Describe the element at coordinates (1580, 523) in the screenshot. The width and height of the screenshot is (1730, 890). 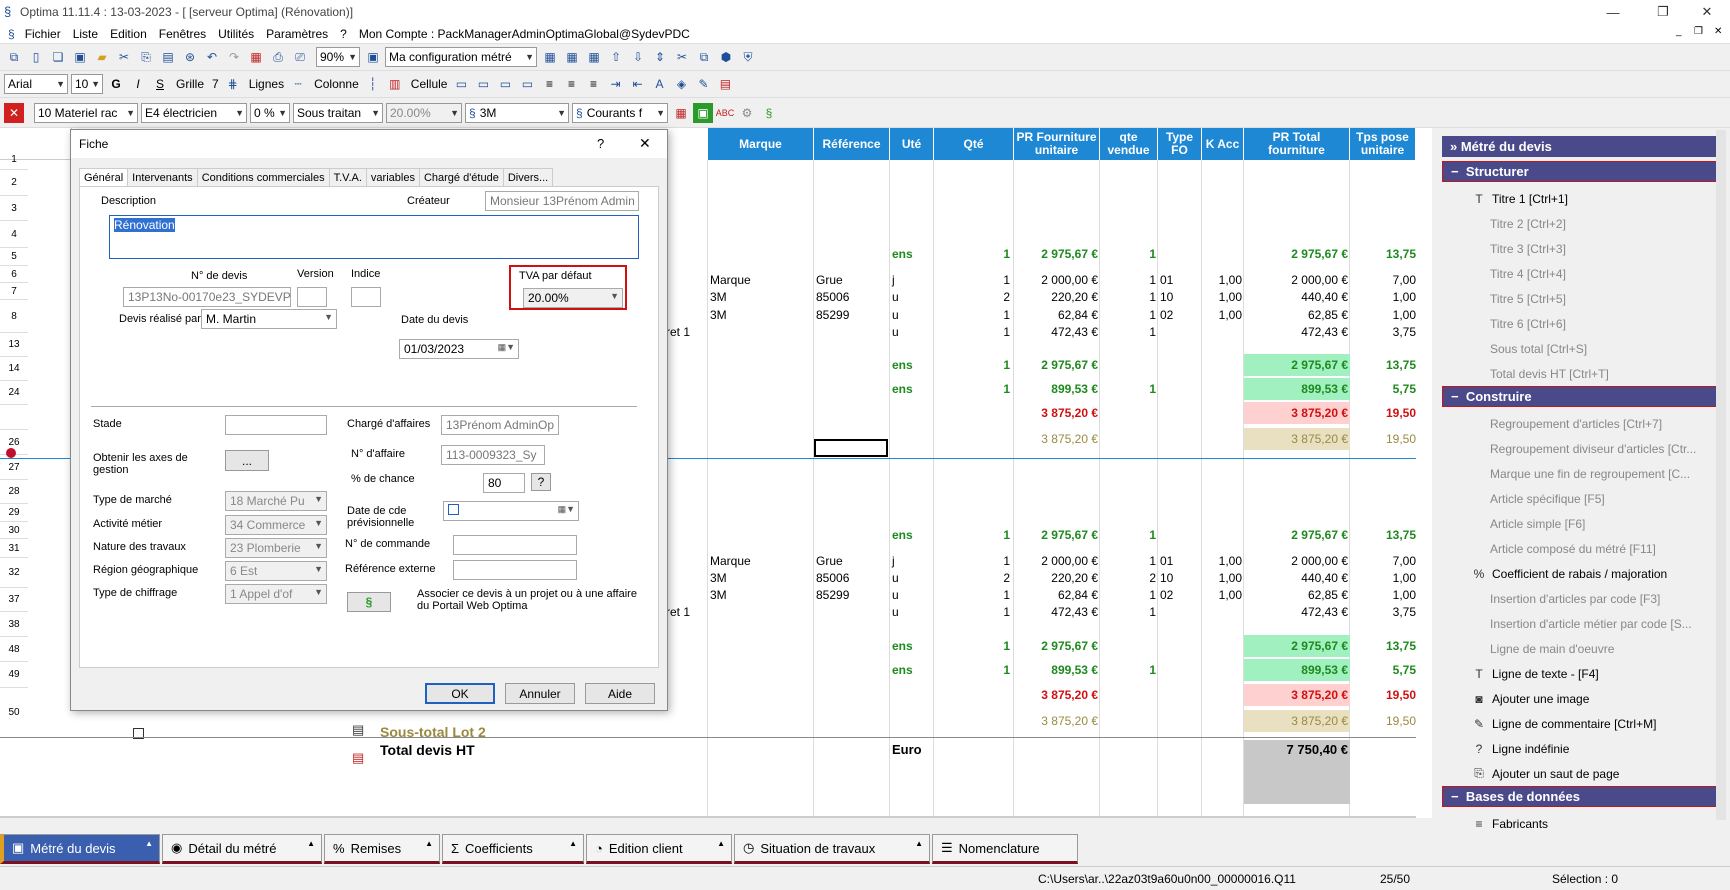
I see `construire-item-4: Article simple [F6]` at that location.